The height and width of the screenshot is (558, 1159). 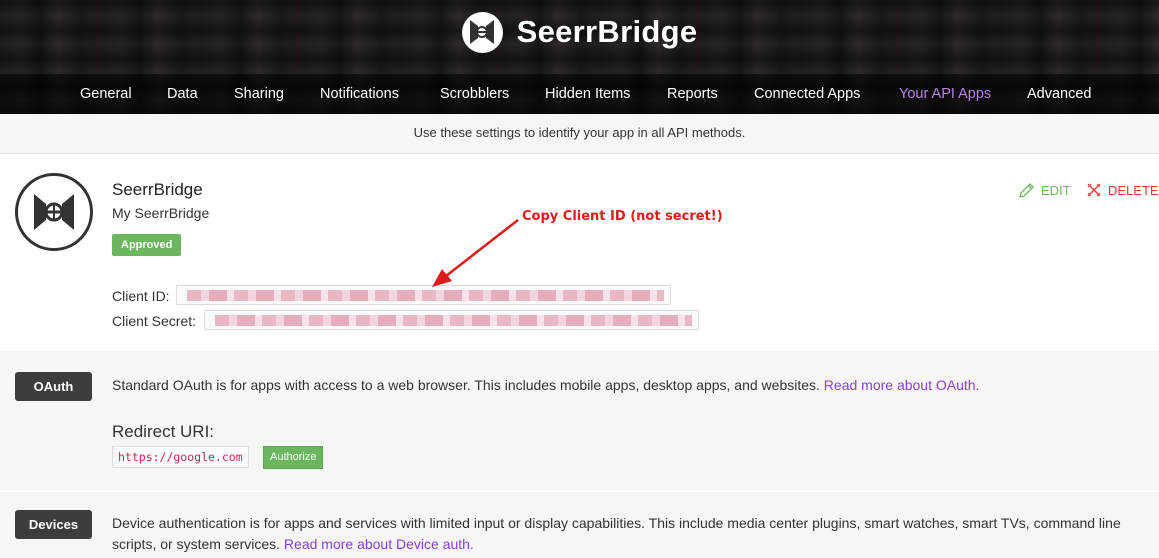 I want to click on nav-your-api-apps: Your API Apps, so click(x=945, y=94).